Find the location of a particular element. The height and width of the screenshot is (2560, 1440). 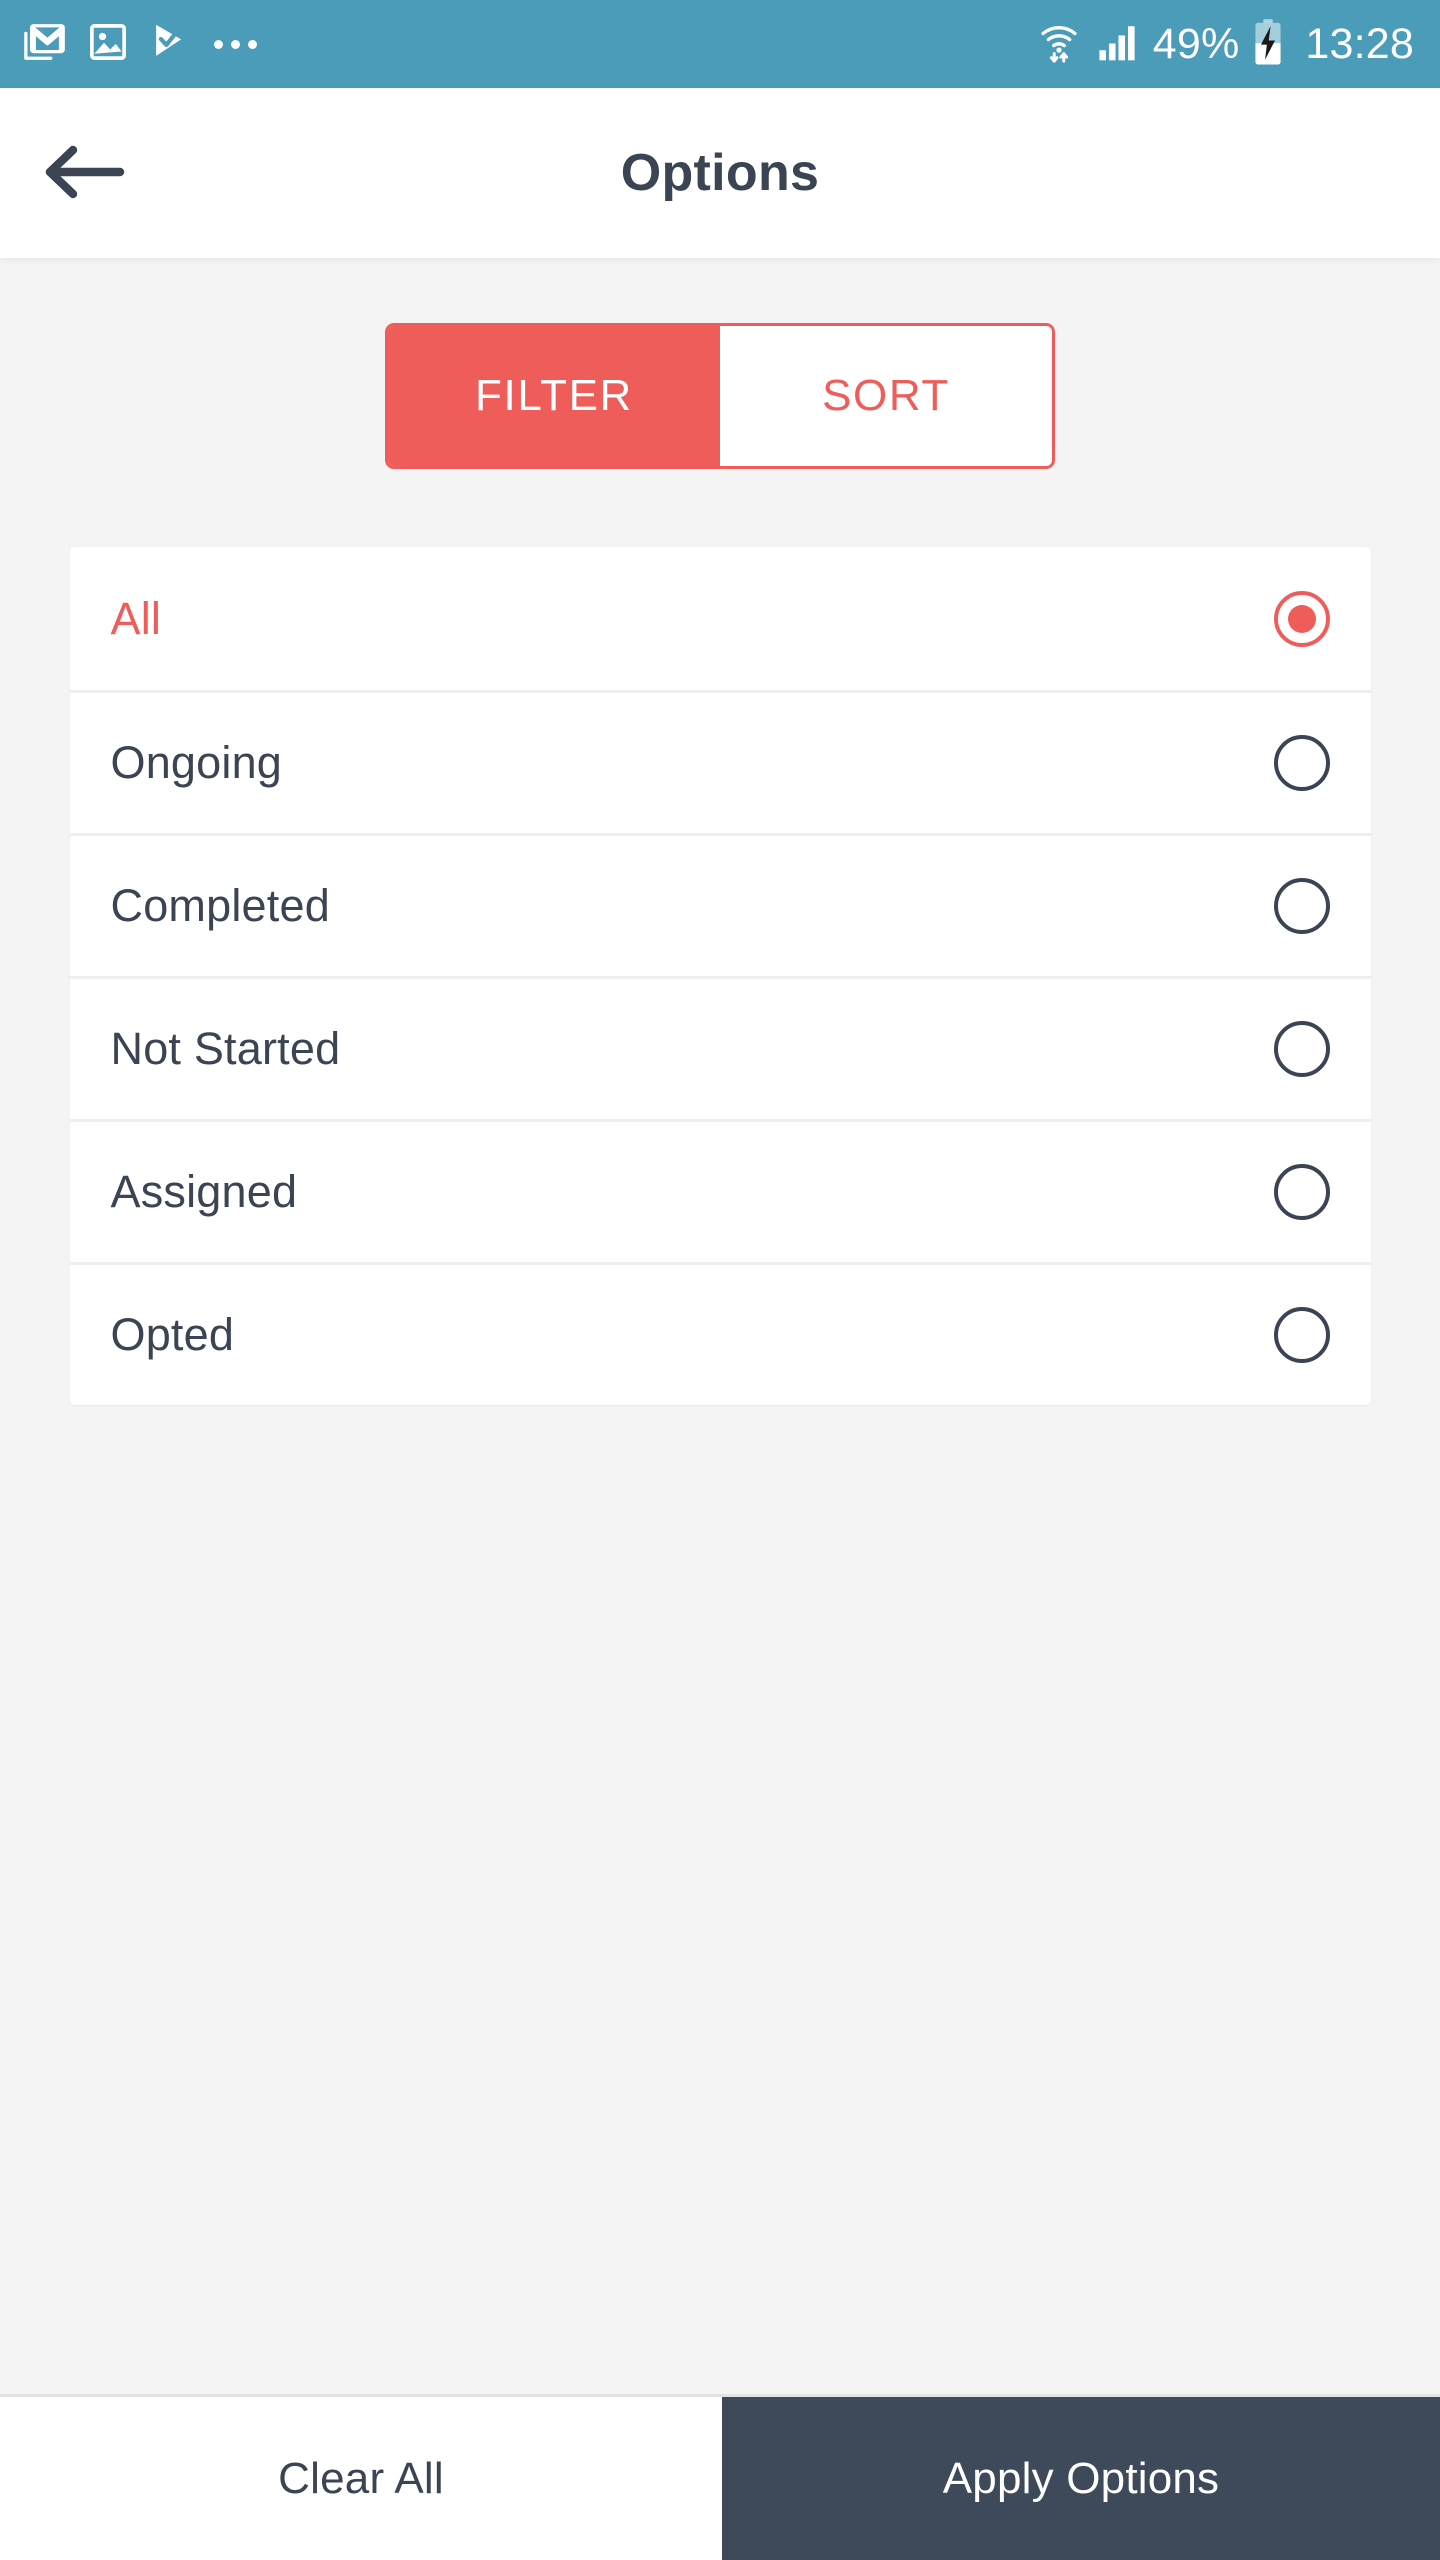

play-store-update-icon is located at coordinates (169, 44).